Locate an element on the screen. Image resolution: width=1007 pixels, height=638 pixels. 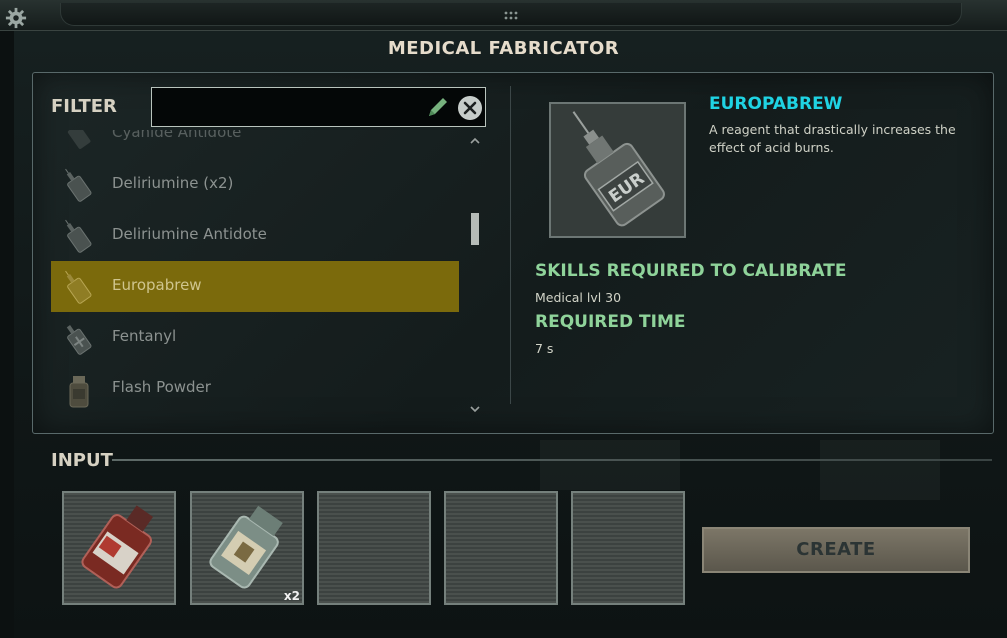
panel-divider is located at coordinates (510, 245).